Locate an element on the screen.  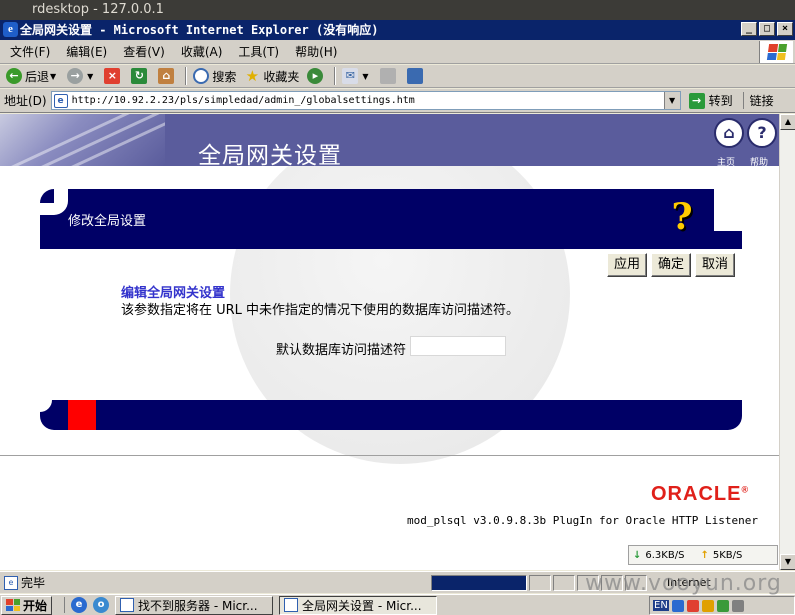
ok-button: 确定 is located at coordinates (671, 265).